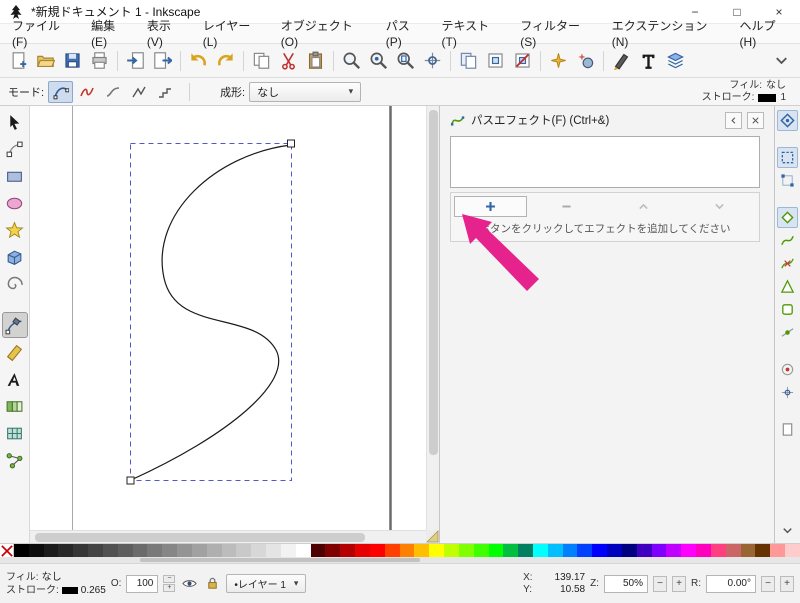 The image size is (800, 603). Describe the element at coordinates (15, 433) in the screenshot. I see `tool-mesh-gradient` at that location.